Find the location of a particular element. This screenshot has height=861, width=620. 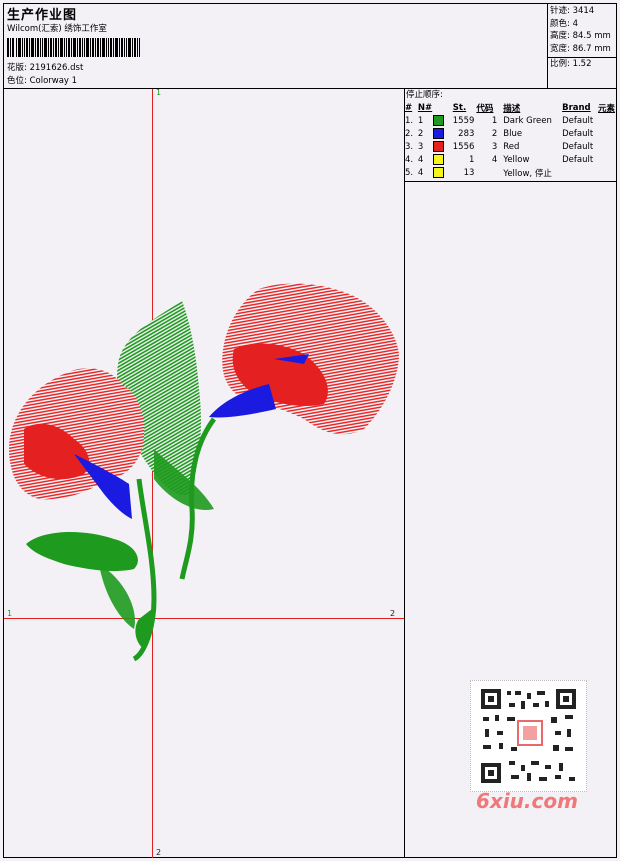

table-bottom-divider is located at coordinates (510, 181).